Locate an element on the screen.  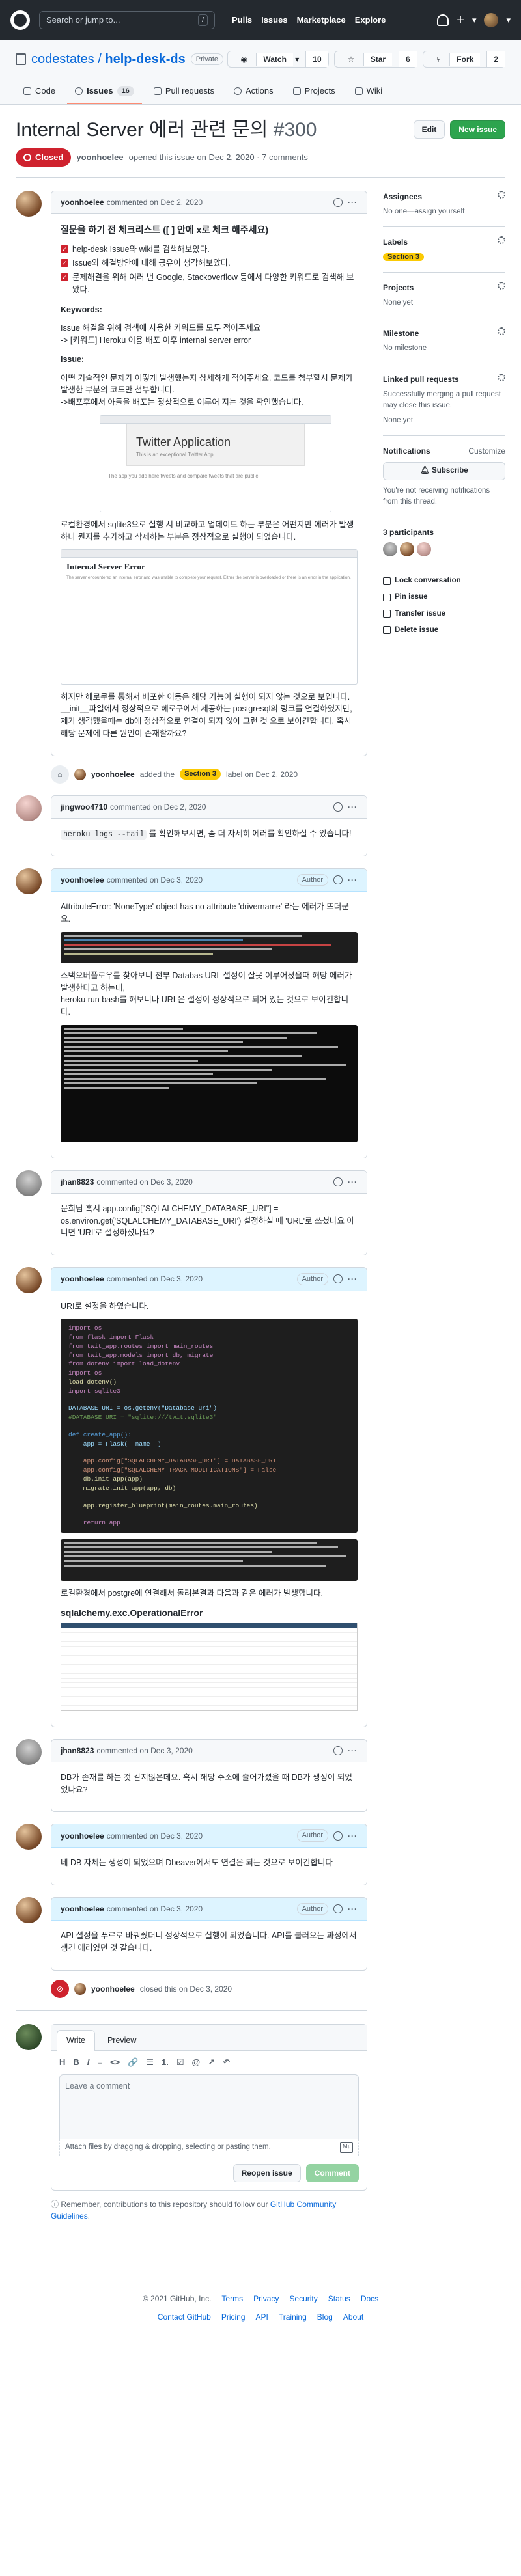
star-button: ☆ Star 6 is located at coordinates (375, 60).